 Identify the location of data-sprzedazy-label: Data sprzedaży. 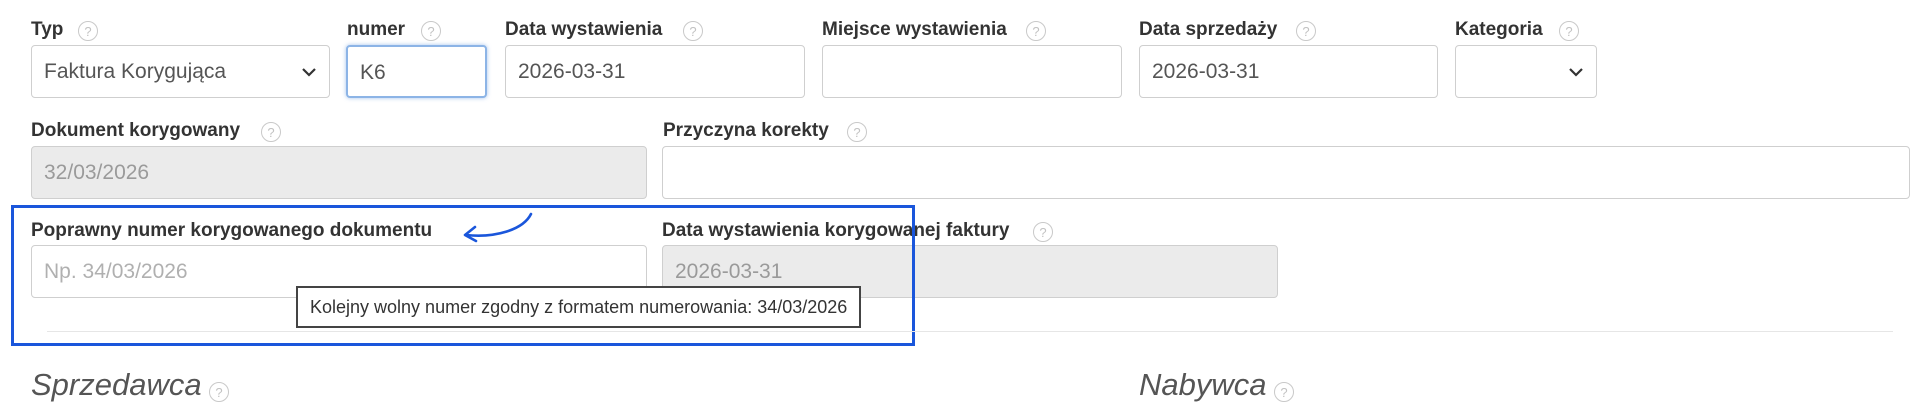
(1208, 29).